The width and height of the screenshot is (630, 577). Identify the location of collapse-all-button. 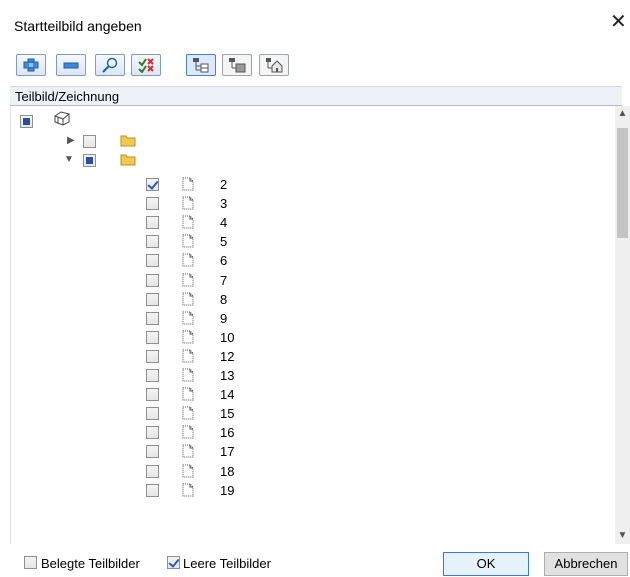
(71, 65).